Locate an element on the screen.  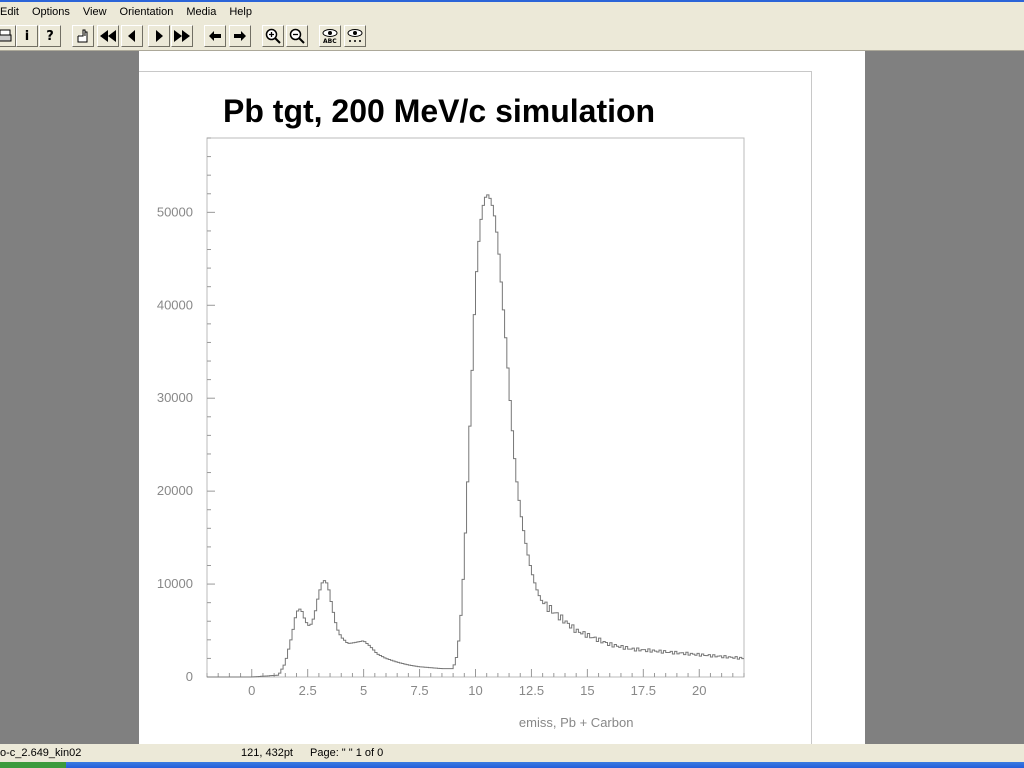
start-button is located at coordinates (33, 765).